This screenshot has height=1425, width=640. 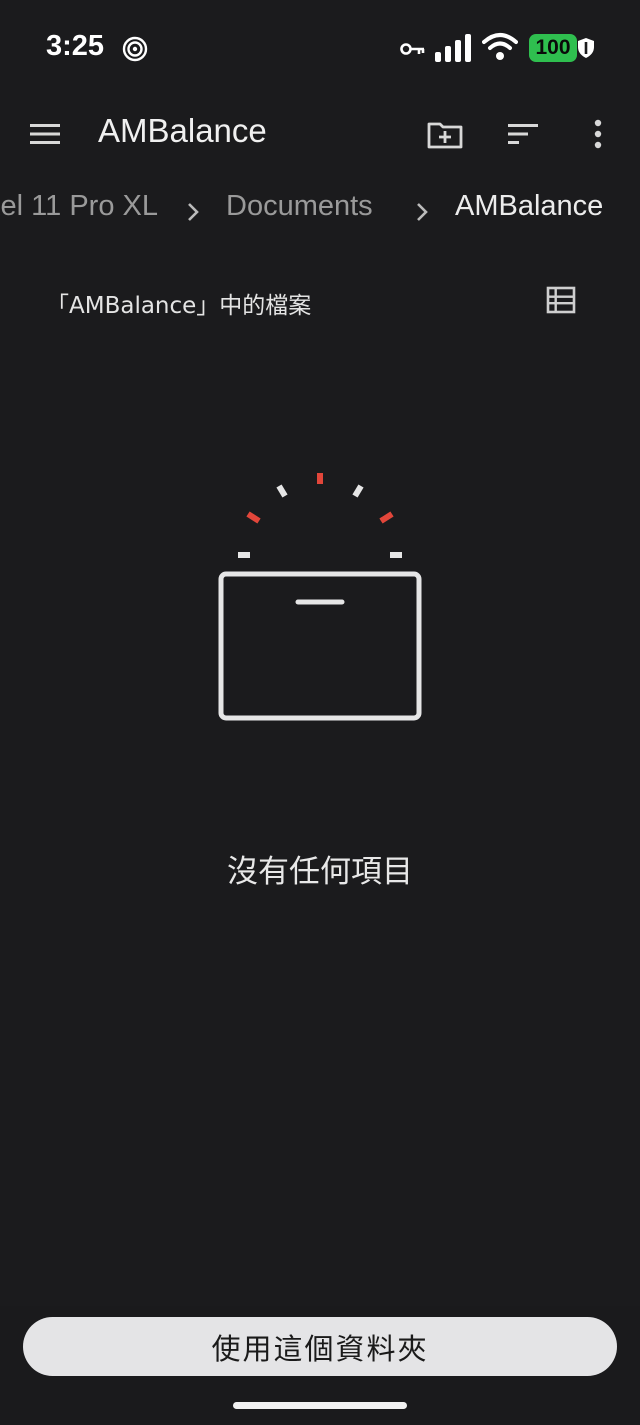 I want to click on more-vert-icon, so click(x=598, y=134).